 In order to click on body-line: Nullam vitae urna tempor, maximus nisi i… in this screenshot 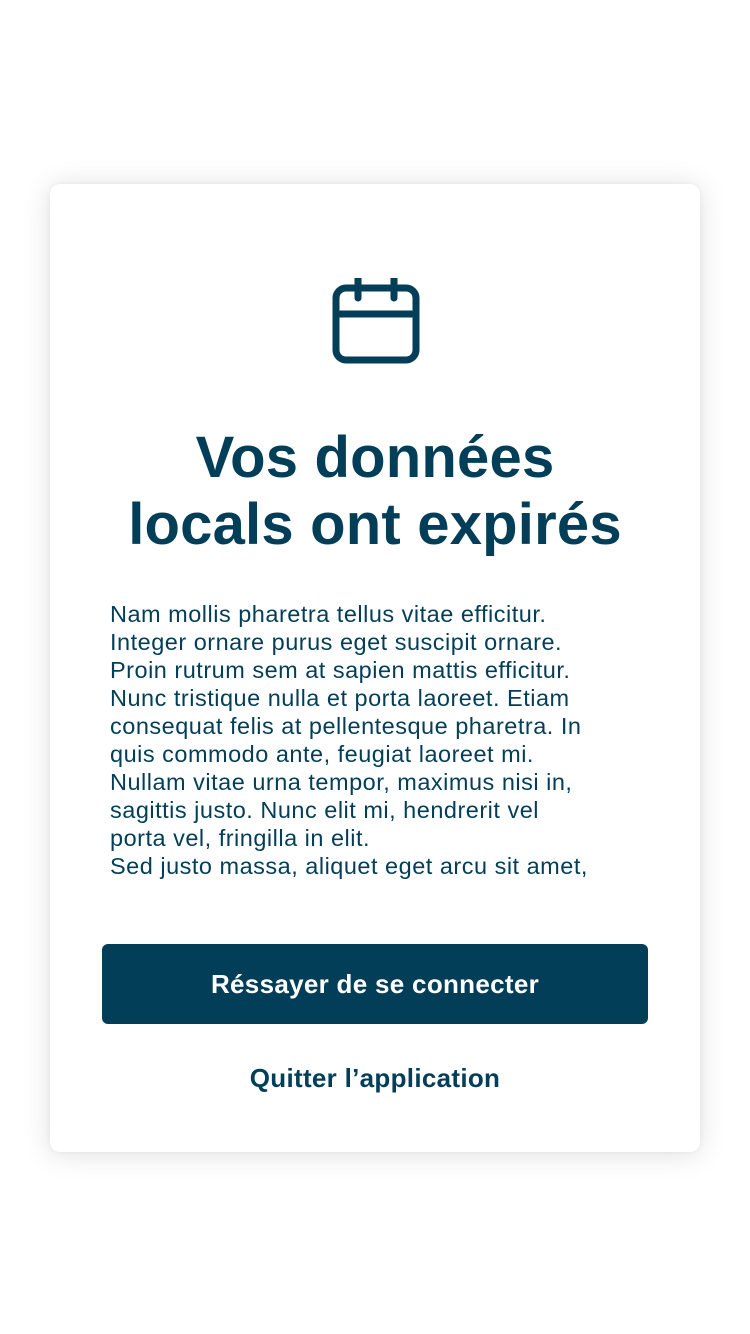, I will do `click(341, 782)`.